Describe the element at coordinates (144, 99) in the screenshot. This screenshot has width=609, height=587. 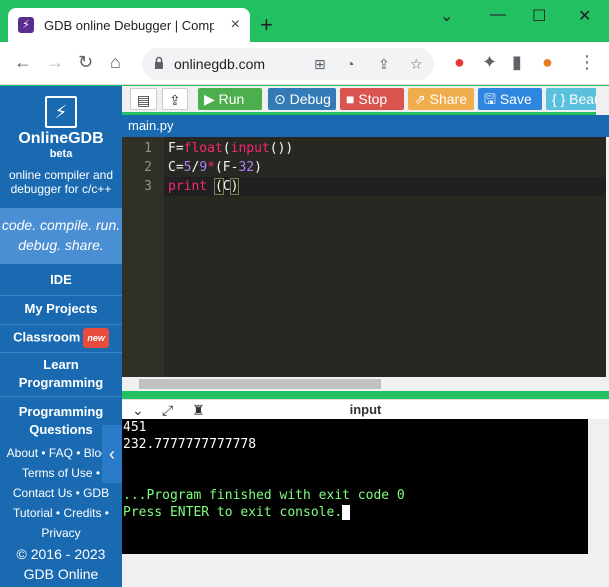
I see `new-file-icon: ▤` at that location.